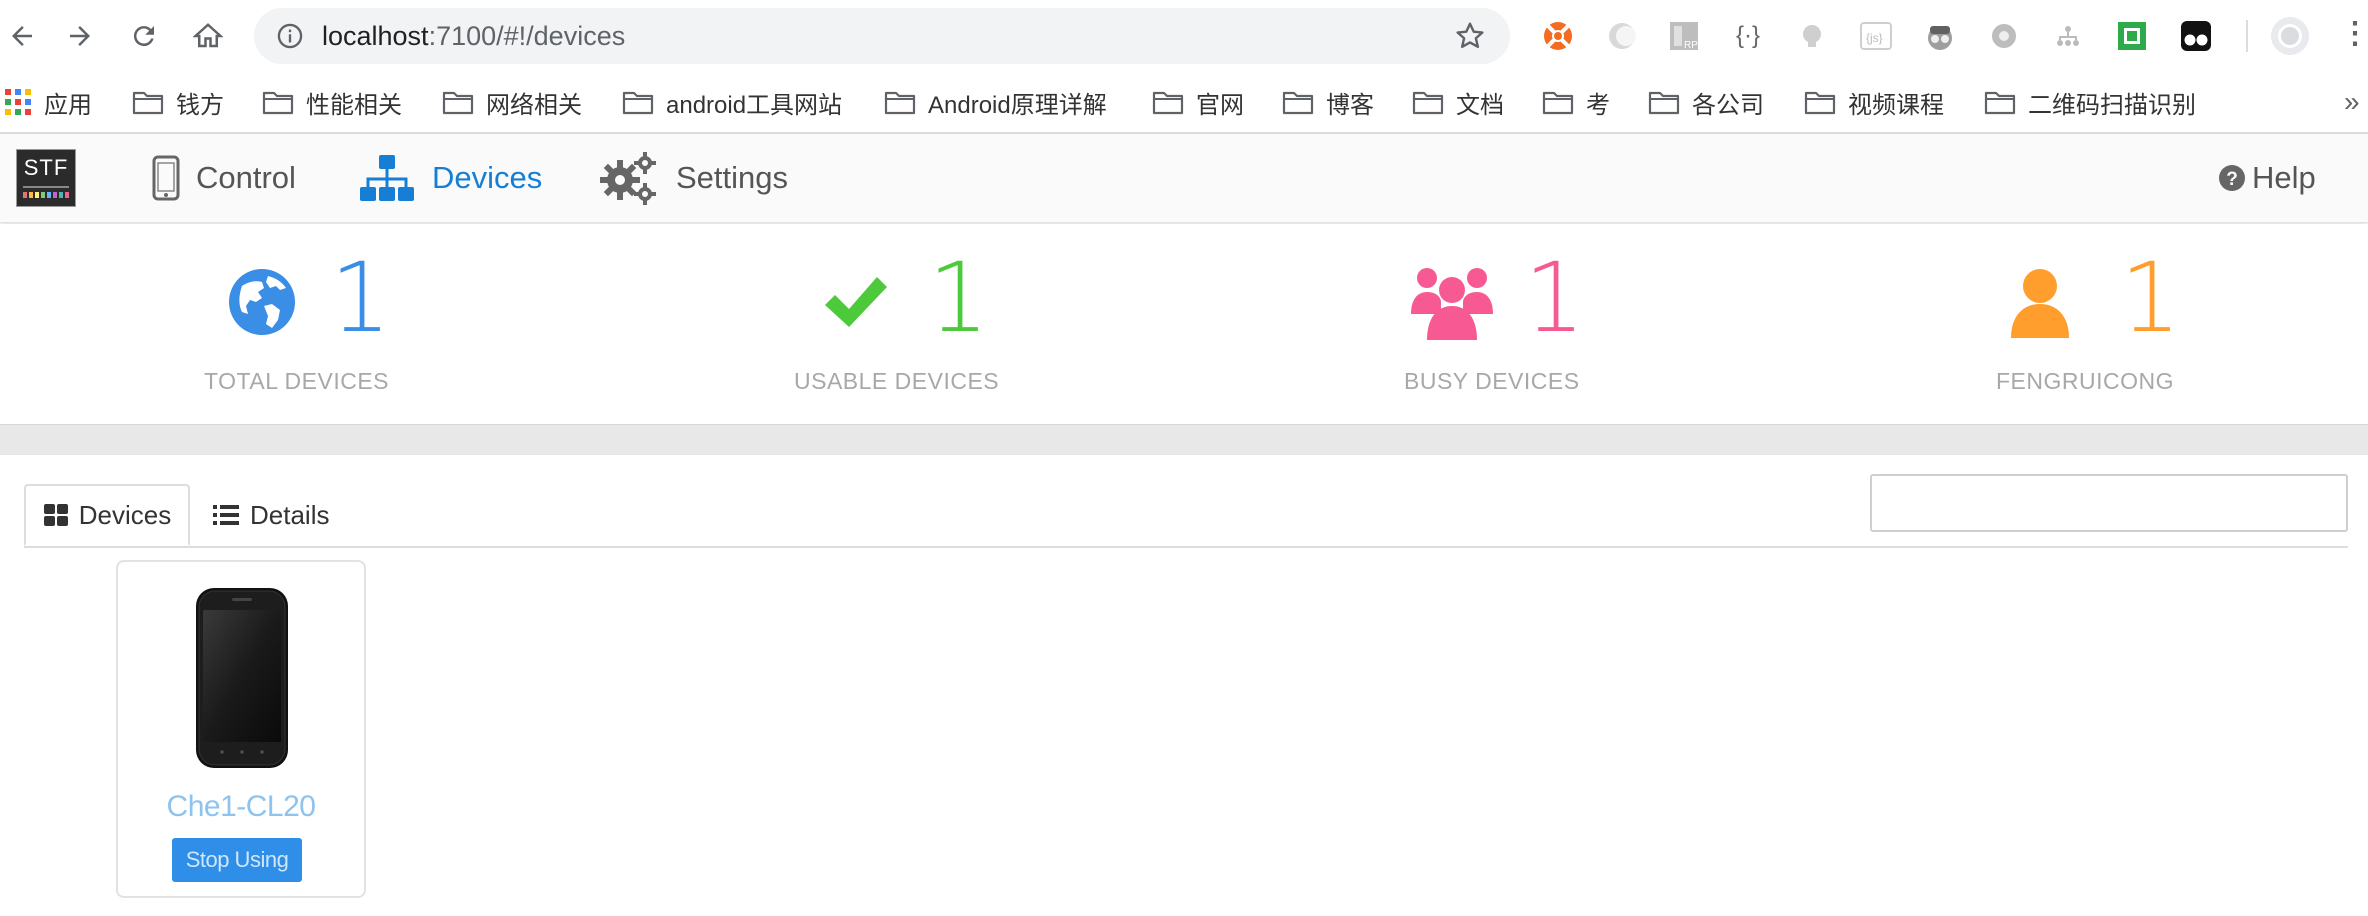 This screenshot has width=2368, height=916. What do you see at coordinates (2247, 36) in the screenshot?
I see `toolbar-separator` at bounding box center [2247, 36].